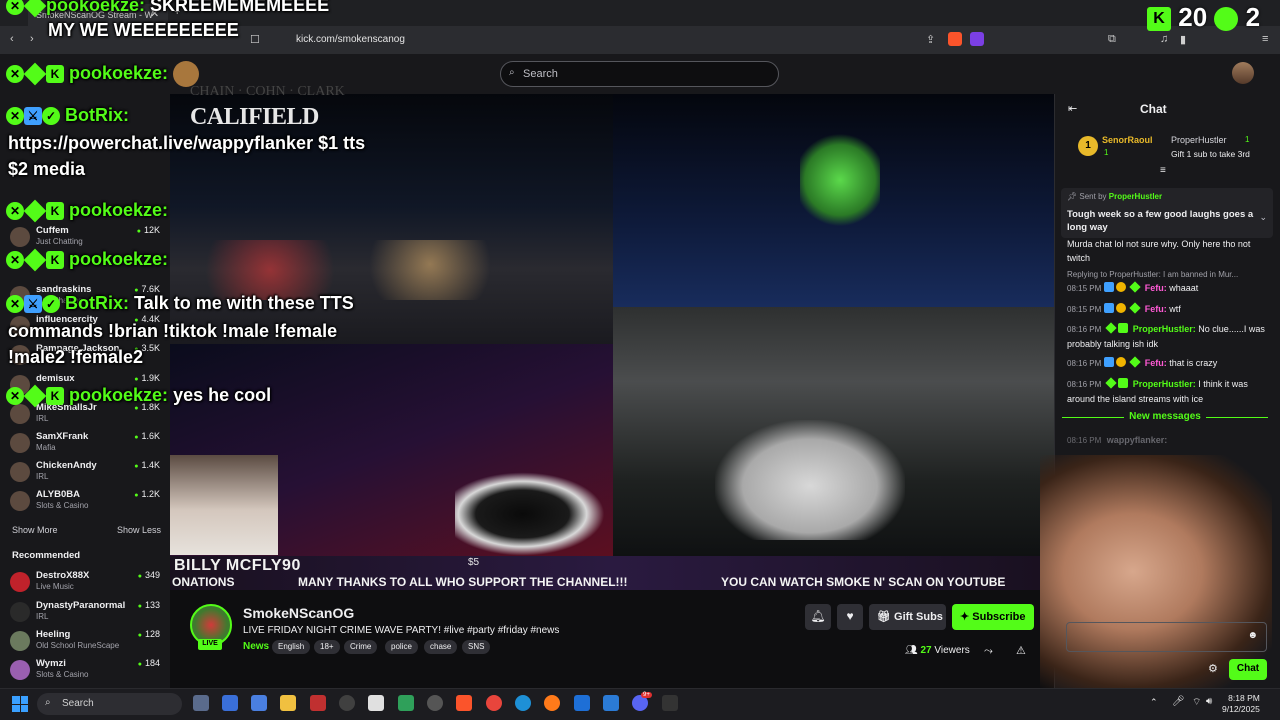 This screenshot has width=1280, height=720. I want to click on show-less-link: Show Less, so click(139, 530).